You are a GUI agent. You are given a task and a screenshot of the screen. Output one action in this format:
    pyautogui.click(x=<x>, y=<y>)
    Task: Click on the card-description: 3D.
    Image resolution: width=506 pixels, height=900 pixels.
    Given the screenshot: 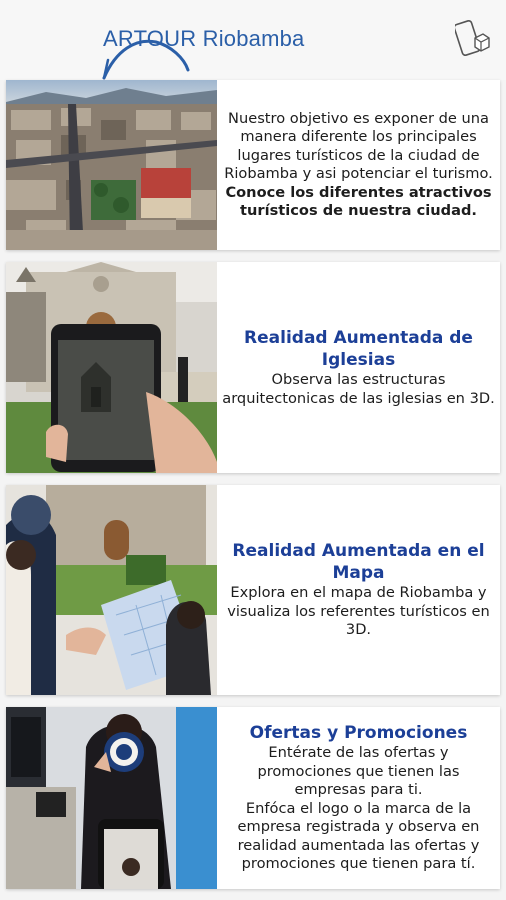 What is the action you would take?
    pyautogui.click(x=358, y=630)
    